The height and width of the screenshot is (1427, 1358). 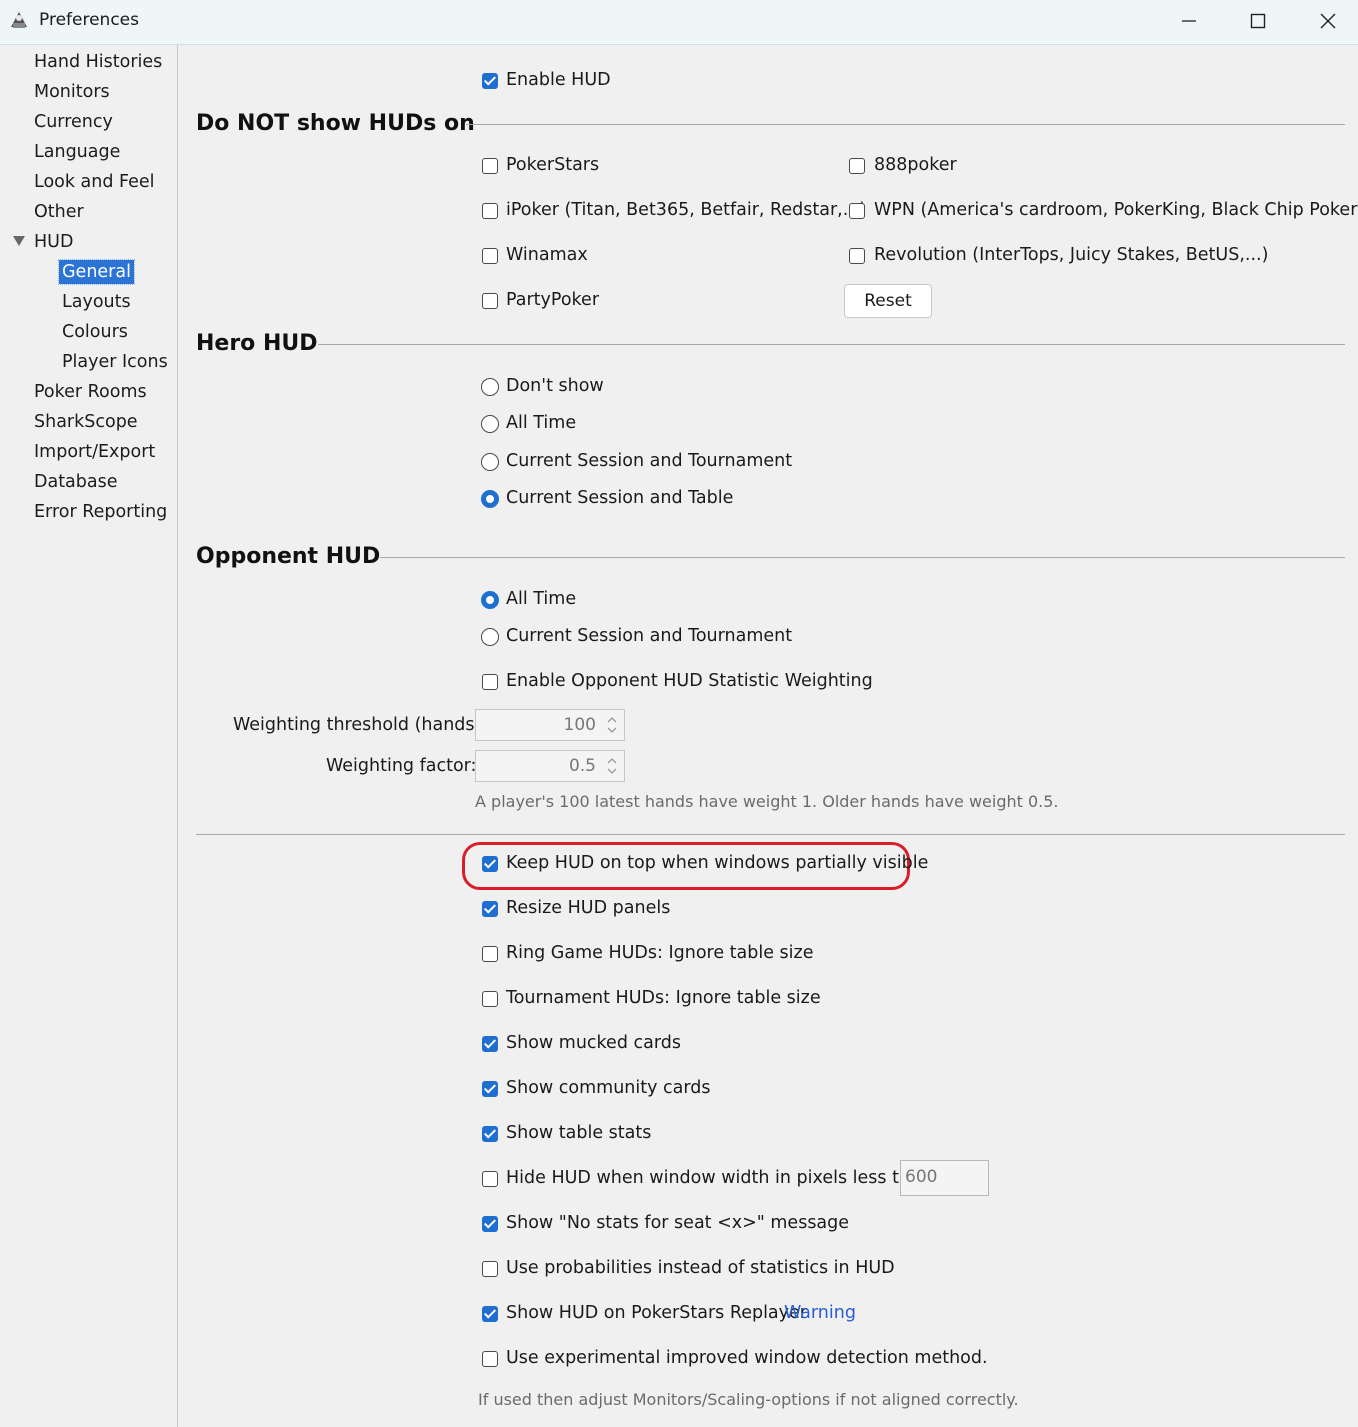 What do you see at coordinates (579, 1133) in the screenshot?
I see `show-table-stats-label: Show table stats` at bounding box center [579, 1133].